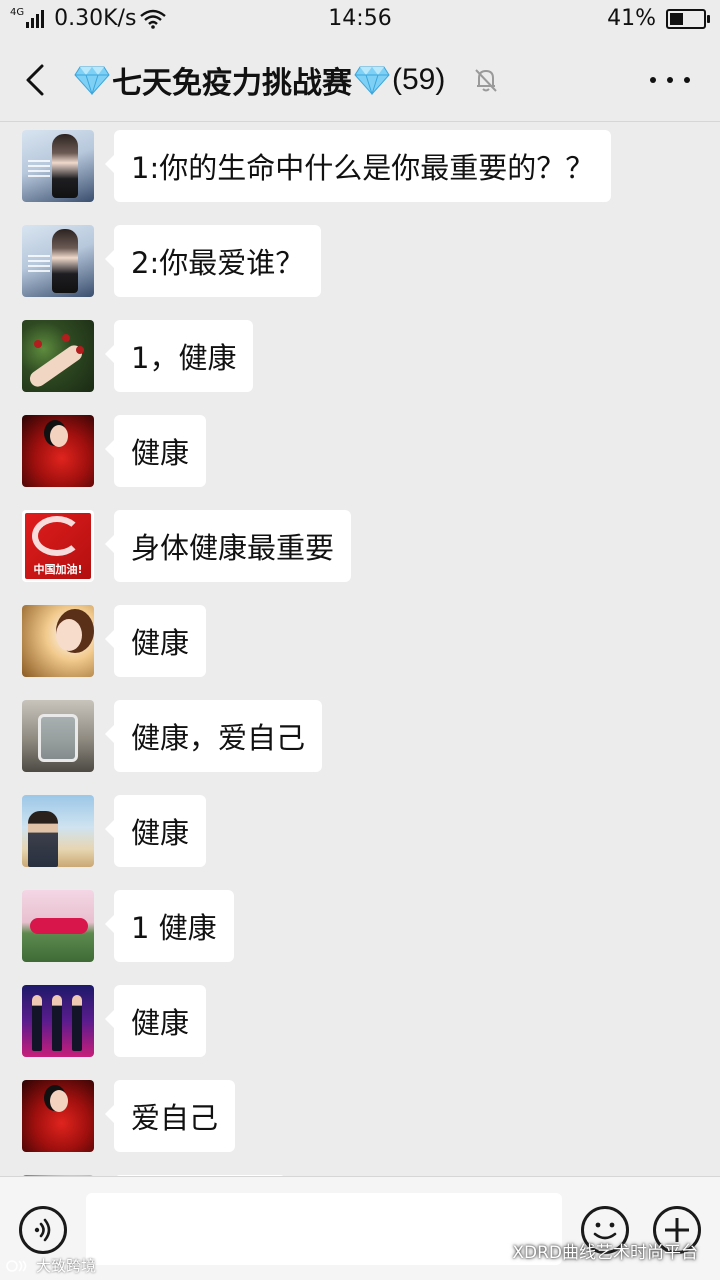  I want to click on message-row: 2:你最爱谁？, so click(172, 261).